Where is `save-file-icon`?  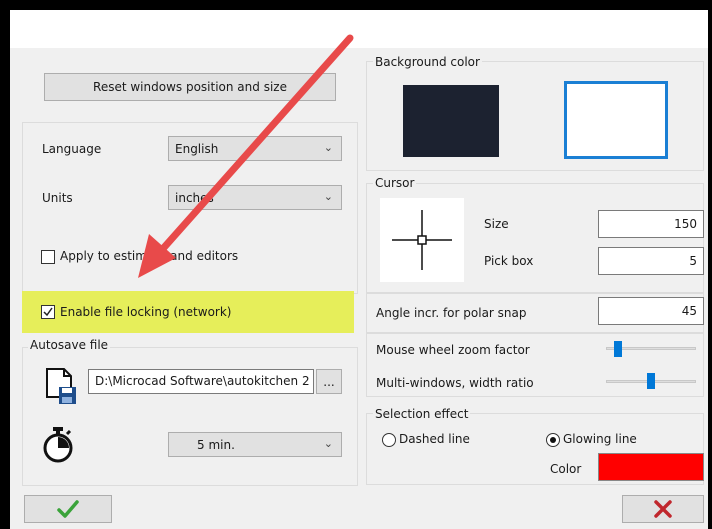 save-file-icon is located at coordinates (61, 386).